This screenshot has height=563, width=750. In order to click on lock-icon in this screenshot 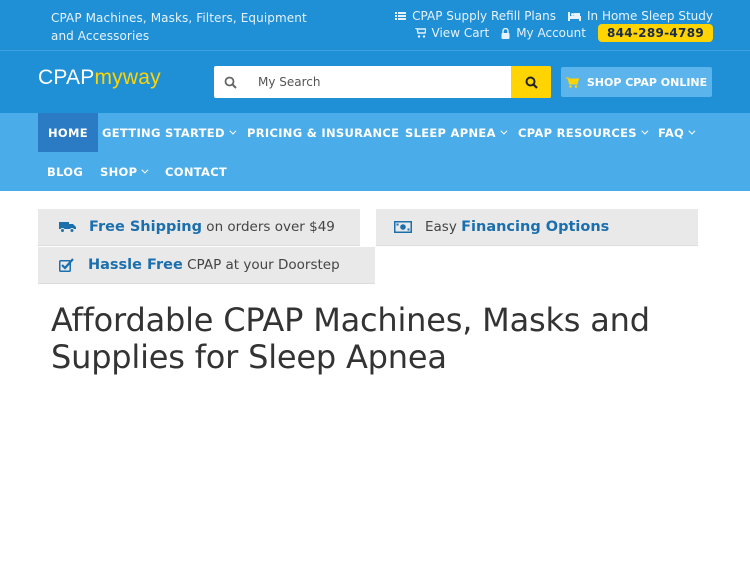, I will do `click(505, 33)`.